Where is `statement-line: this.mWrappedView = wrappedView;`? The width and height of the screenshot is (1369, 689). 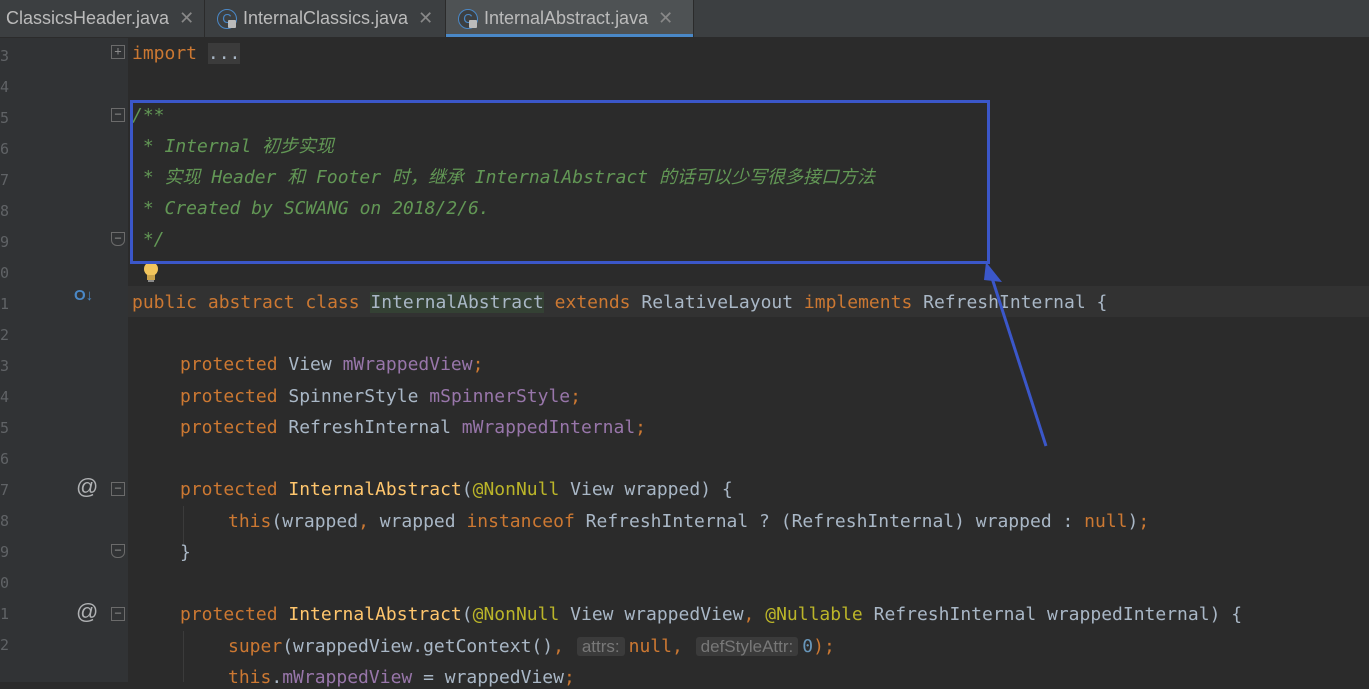
statement-line: this.mWrappedView = wrappedView; is located at coordinates (401, 677).